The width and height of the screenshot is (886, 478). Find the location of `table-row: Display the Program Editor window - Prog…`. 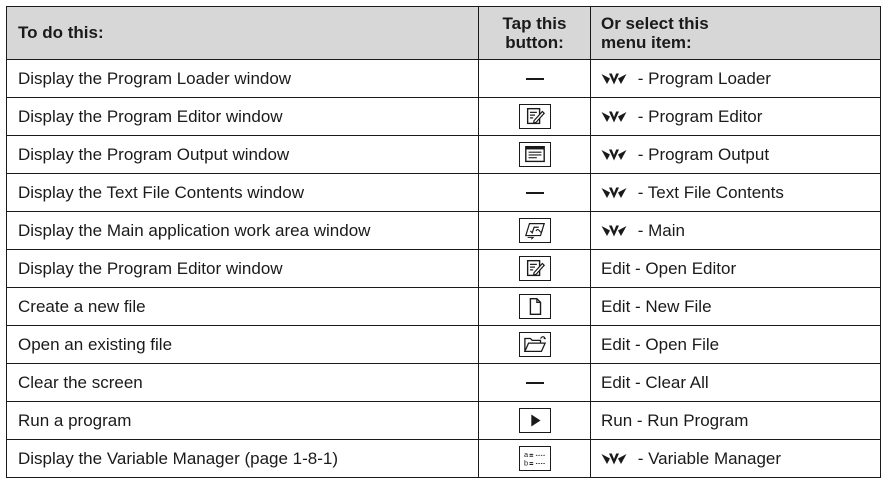

table-row: Display the Program Editor window - Prog… is located at coordinates (443, 116).